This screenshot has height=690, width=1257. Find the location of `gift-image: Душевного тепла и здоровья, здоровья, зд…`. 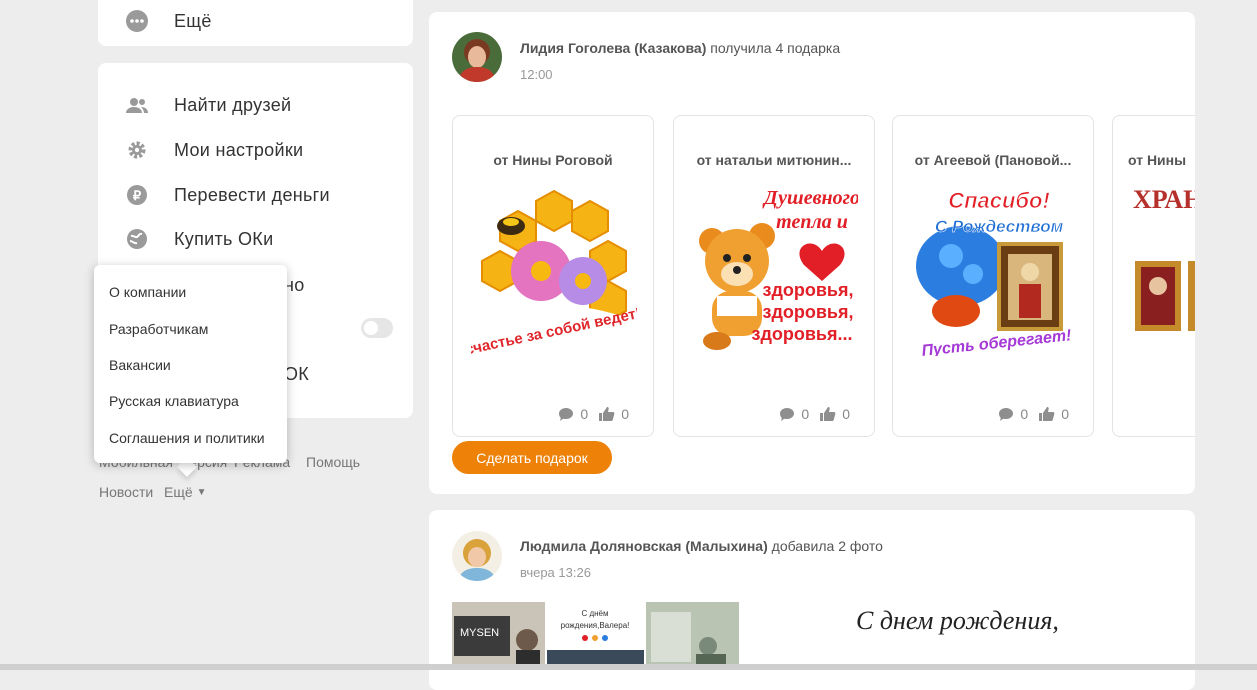

gift-image: Душевного тепла и здоровья, здоровья, зд… is located at coordinates (775, 271).